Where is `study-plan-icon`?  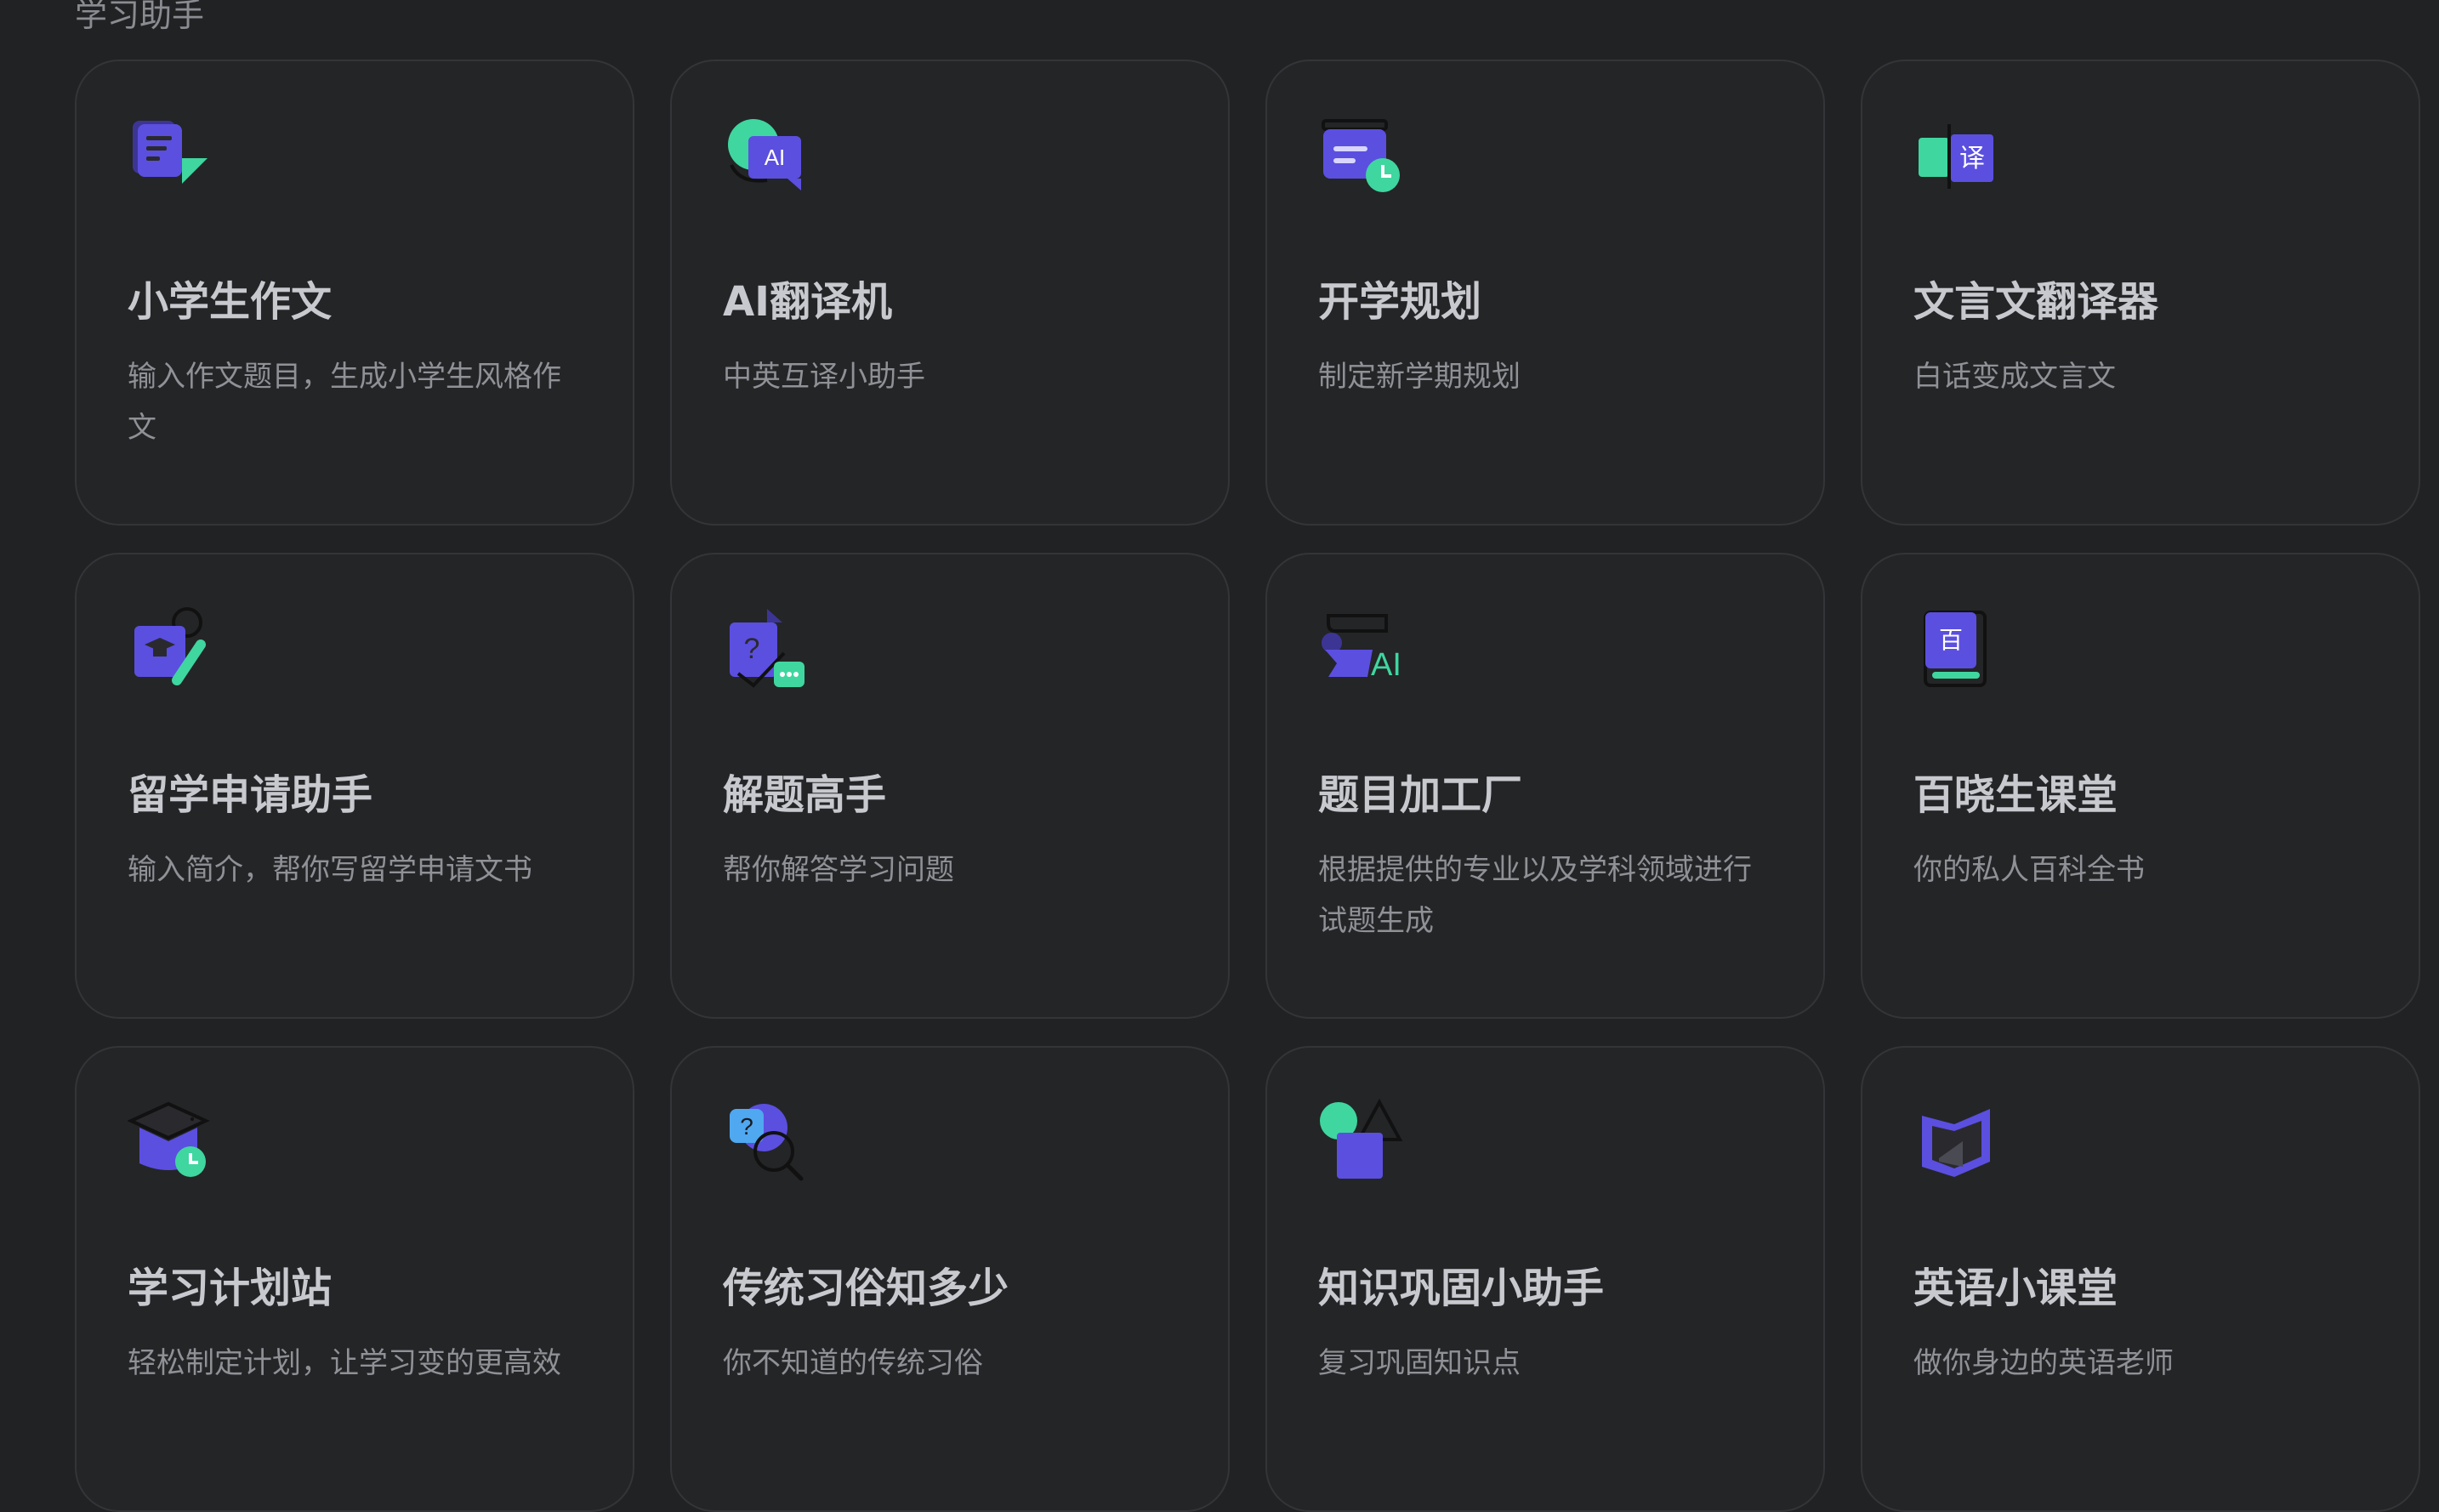 study-plan-icon is located at coordinates (171, 1141).